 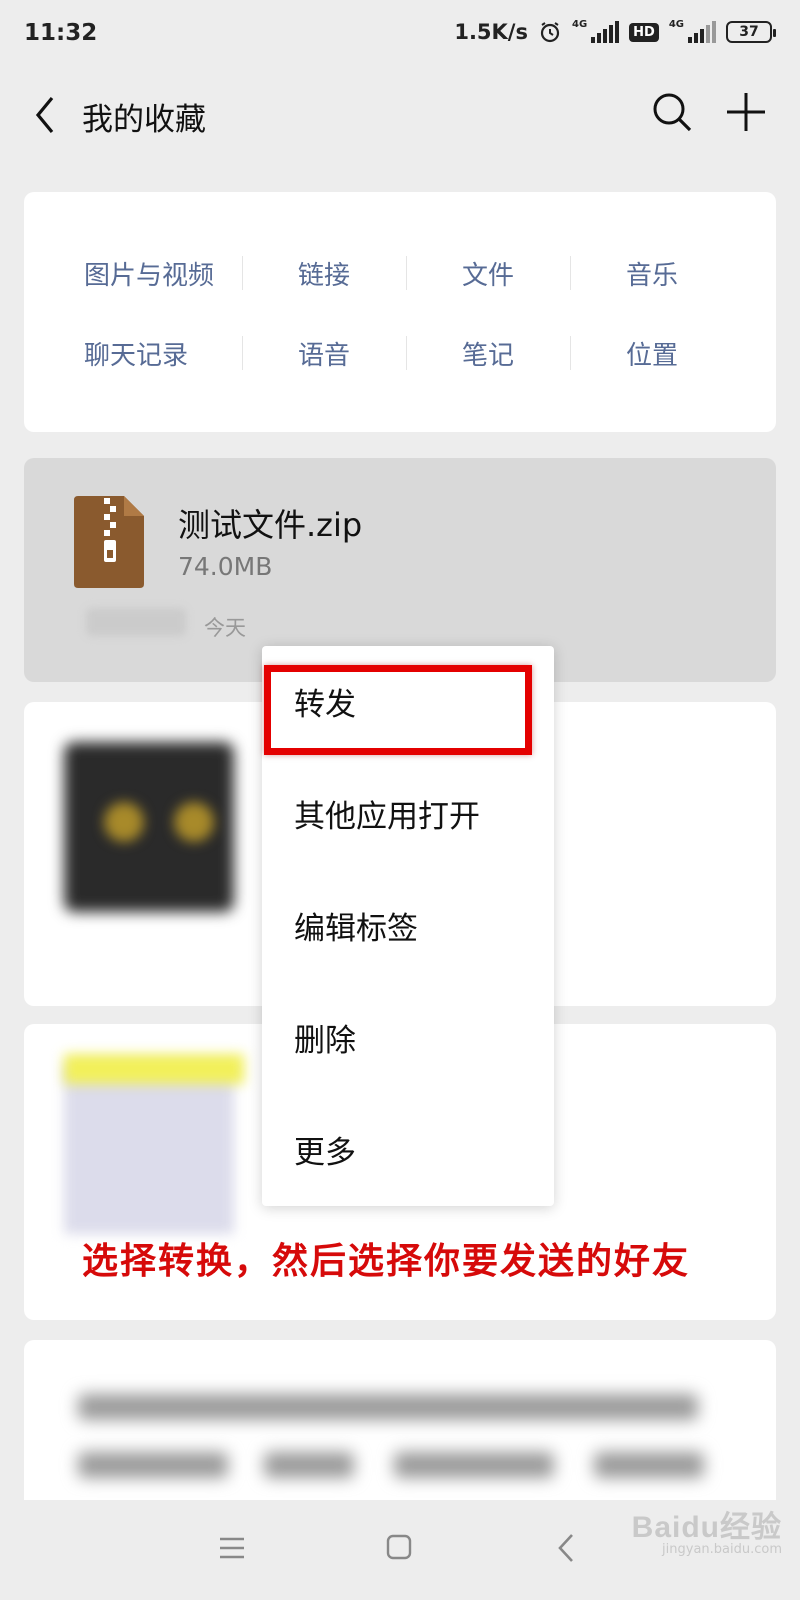 I want to click on battery-icon: 37, so click(x=751, y=32).